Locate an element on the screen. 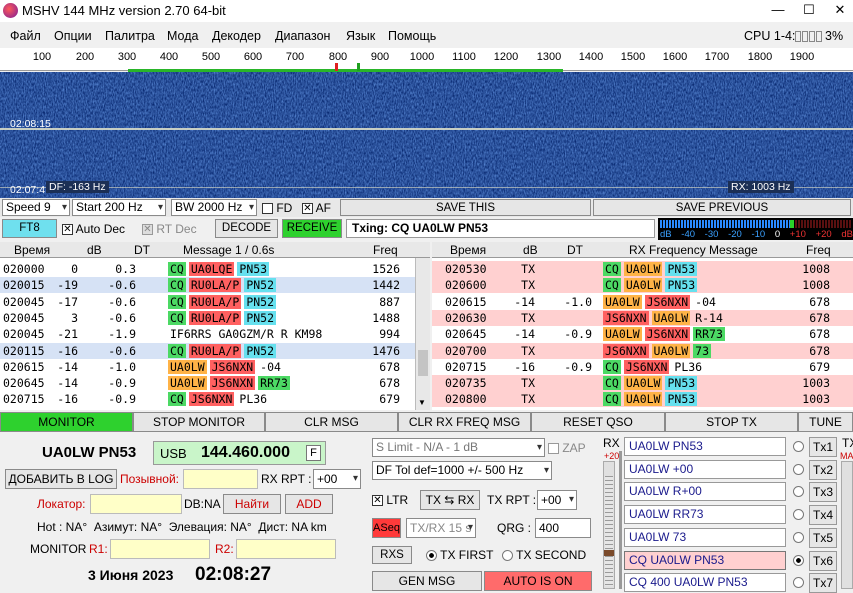  zap-checkbox is located at coordinates (553, 449).